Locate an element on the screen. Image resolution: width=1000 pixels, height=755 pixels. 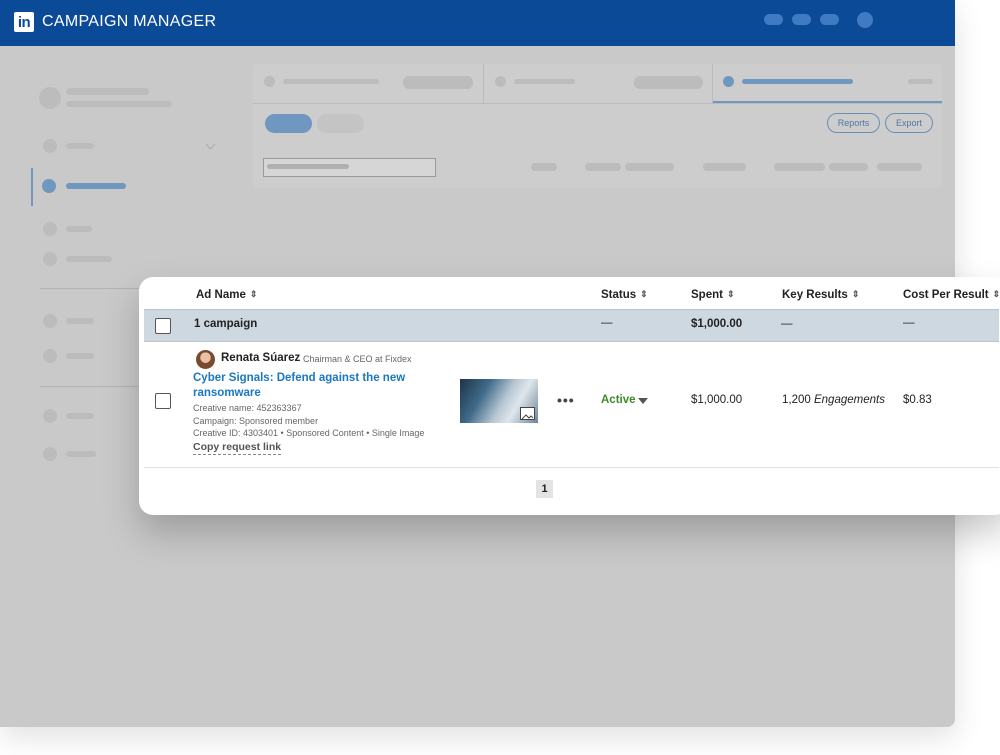
key-results-unit: Engagements is located at coordinates (849, 400).